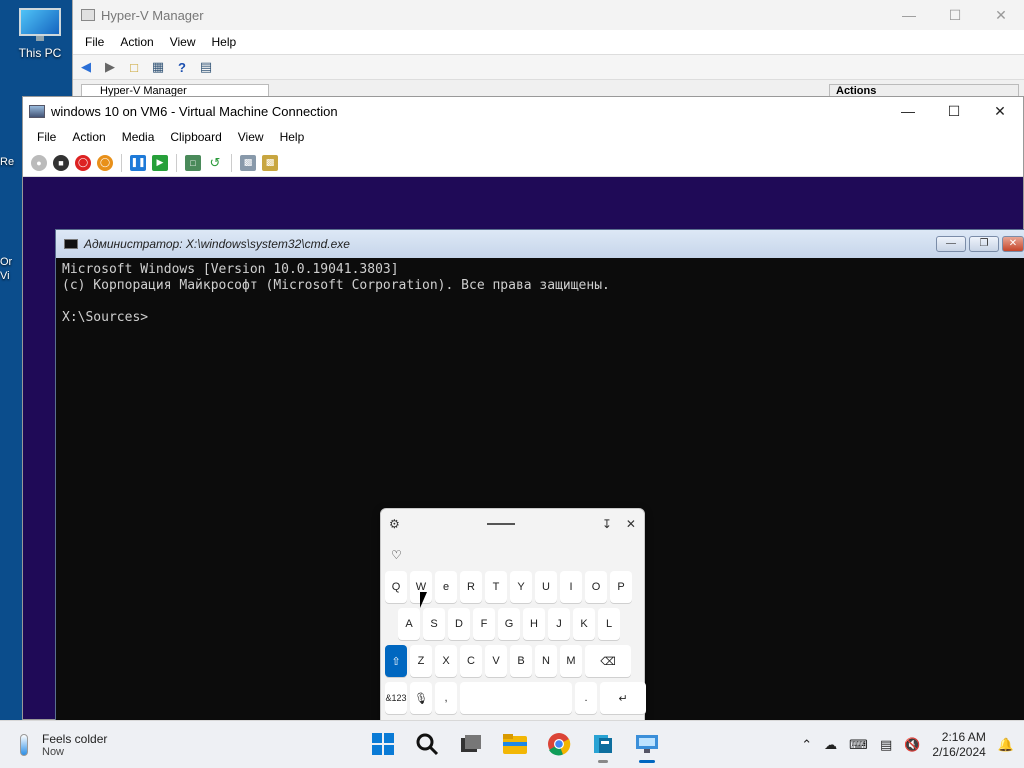  Describe the element at coordinates (224, 42) in the screenshot. I see `menu-help: Help` at that location.